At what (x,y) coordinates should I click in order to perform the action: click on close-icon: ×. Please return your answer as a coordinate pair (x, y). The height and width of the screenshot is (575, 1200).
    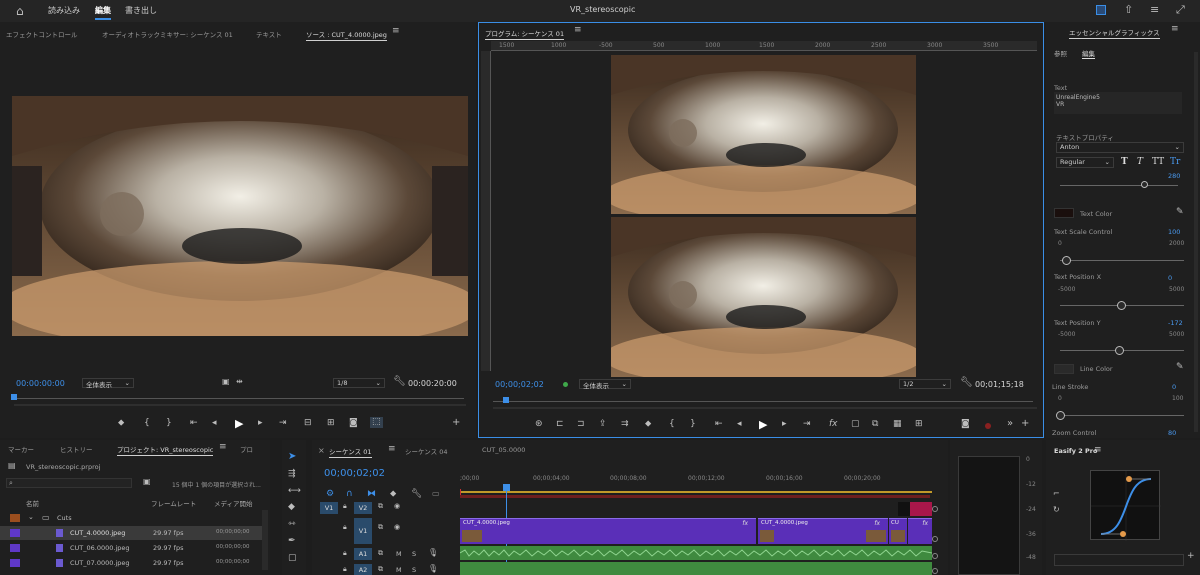
    Looking at the image, I should click on (321, 450).